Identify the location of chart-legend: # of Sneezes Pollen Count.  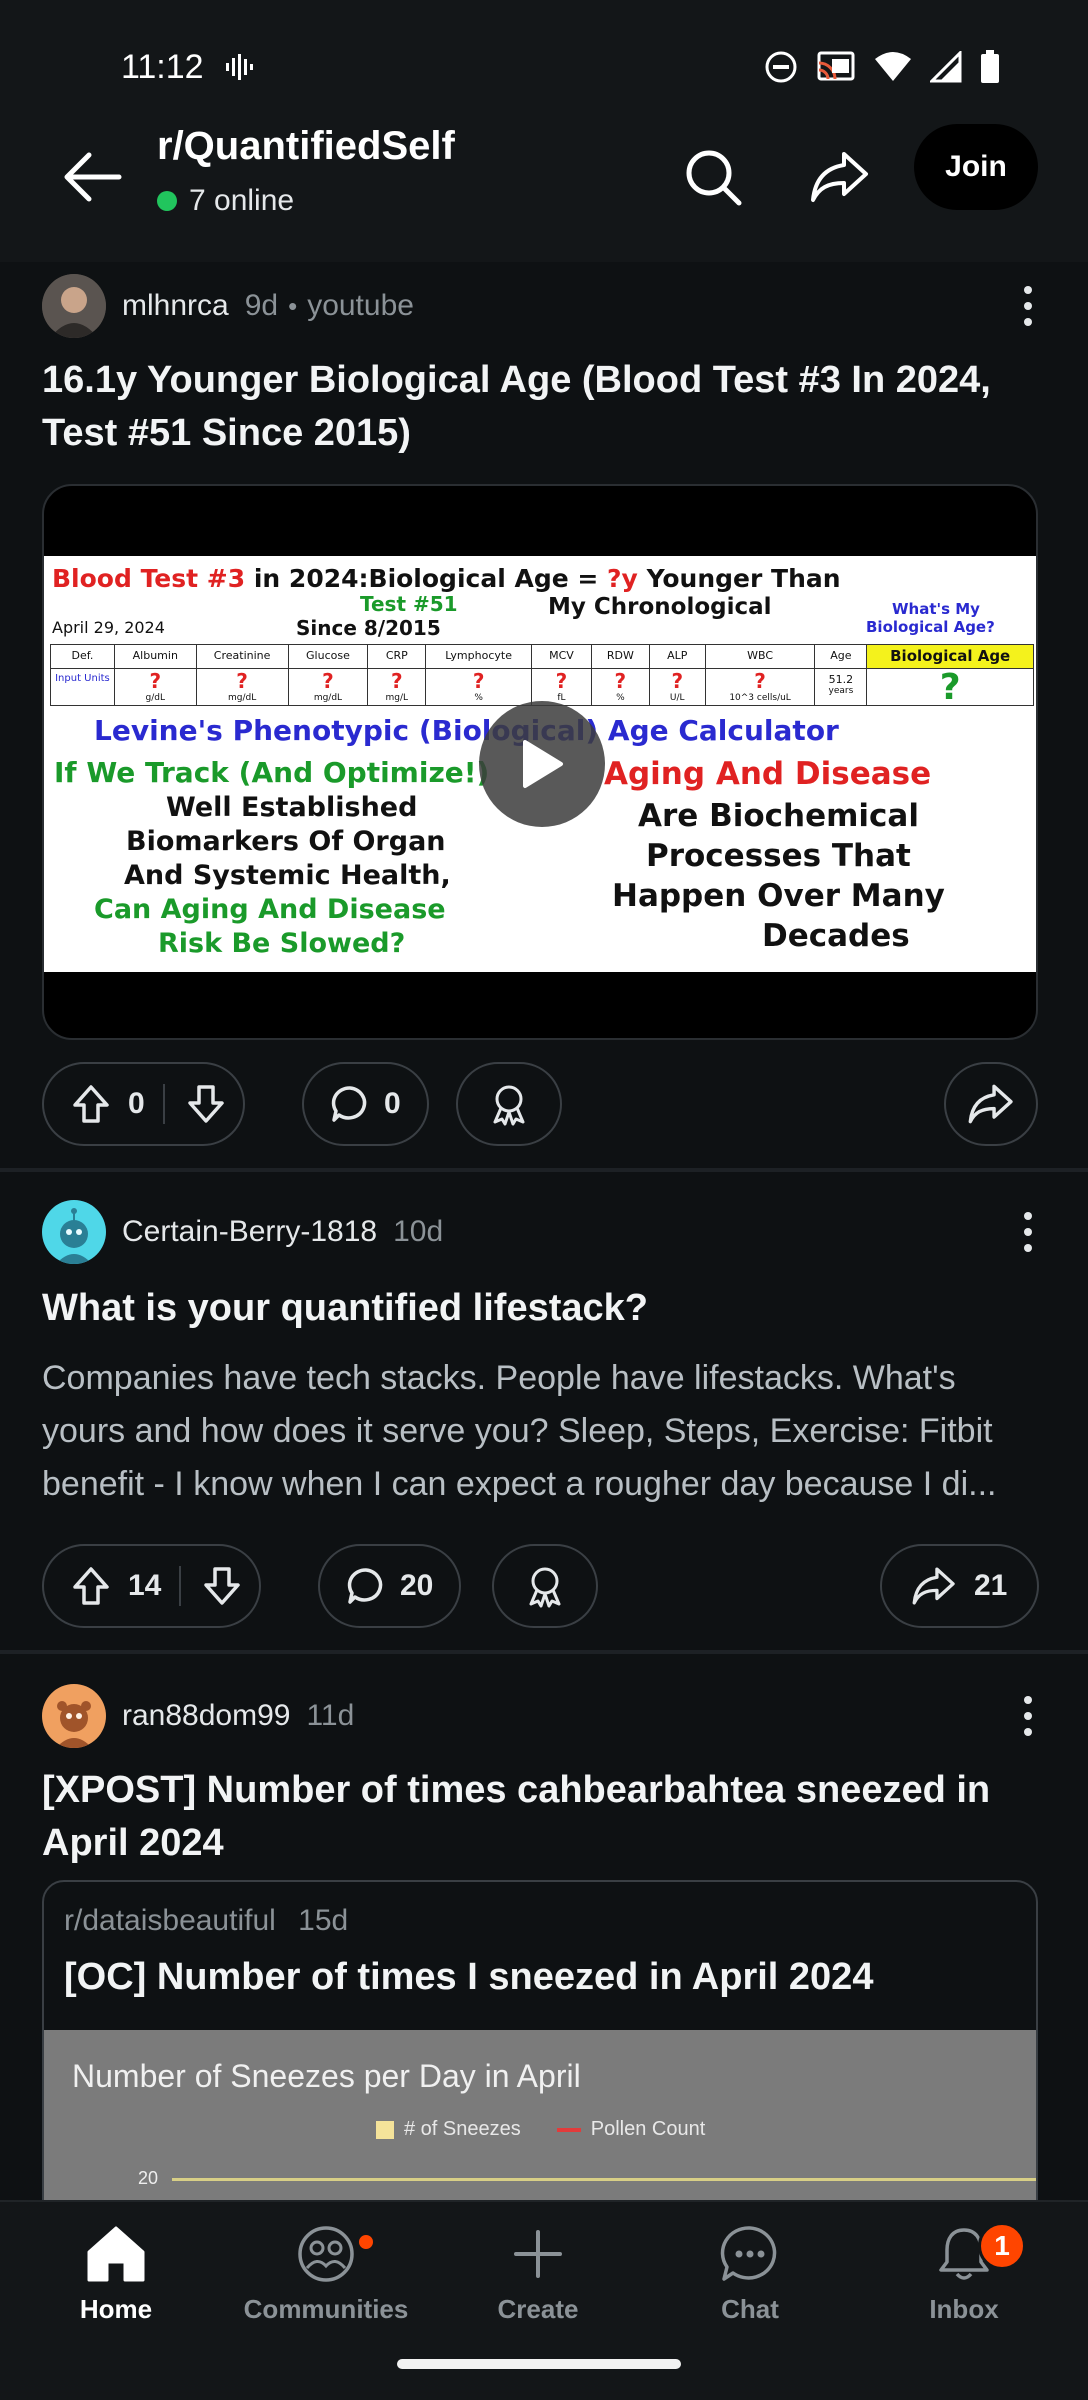
(540, 2129).